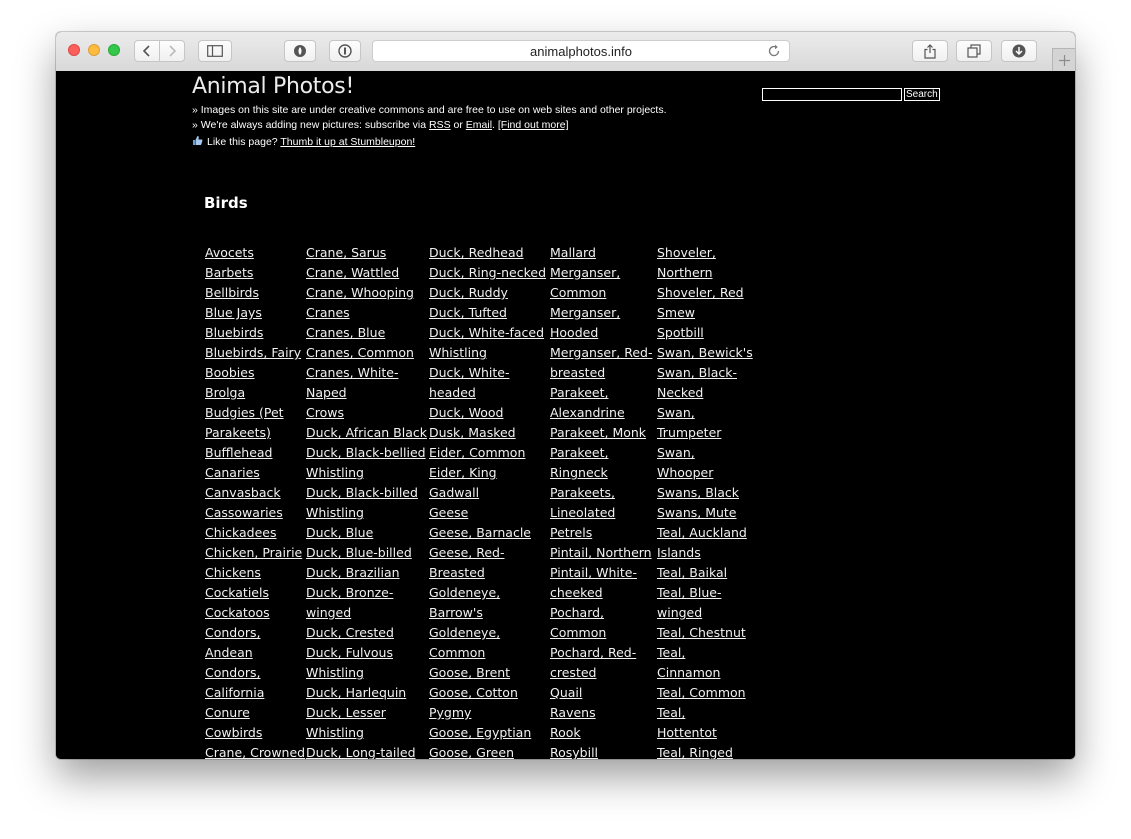  Describe the element at coordinates (480, 532) in the screenshot. I see `bird-link: Geese, Barnacle` at that location.